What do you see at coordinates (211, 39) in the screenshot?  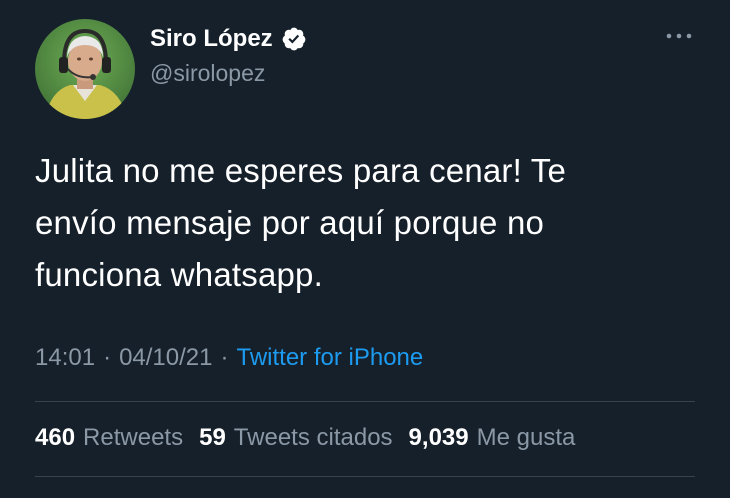 I see `author-display-name: Siro López` at bounding box center [211, 39].